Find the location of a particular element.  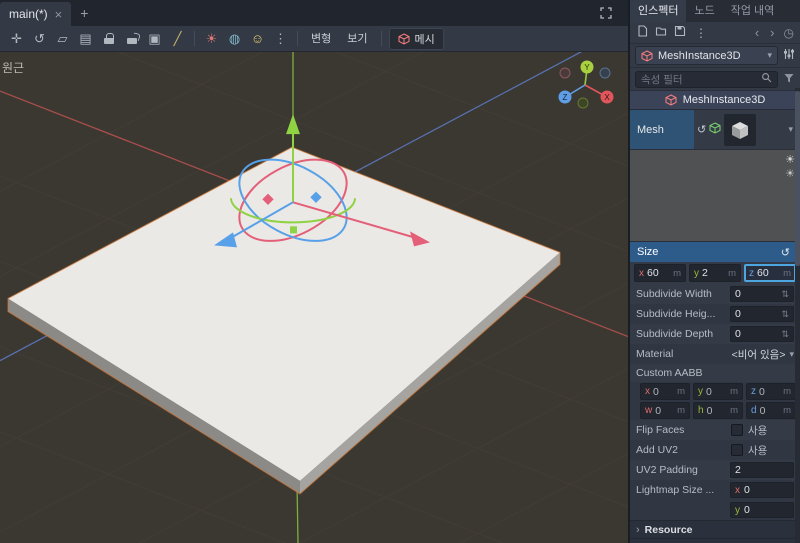

filter-options-icon is located at coordinates (789, 79).